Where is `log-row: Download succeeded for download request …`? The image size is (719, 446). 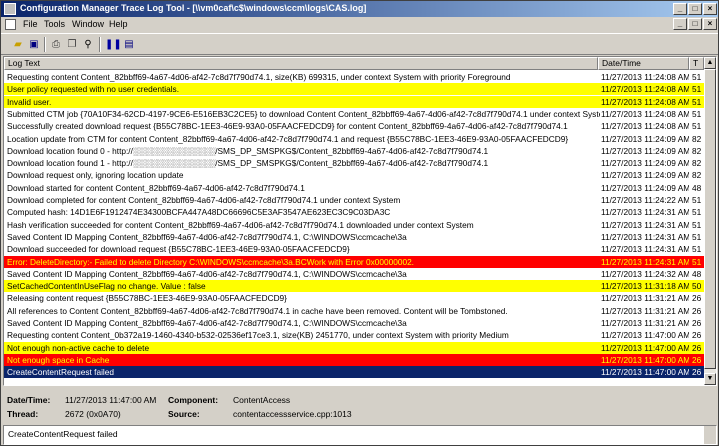
log-row: Download succeeded for download request … is located at coordinates (354, 249).